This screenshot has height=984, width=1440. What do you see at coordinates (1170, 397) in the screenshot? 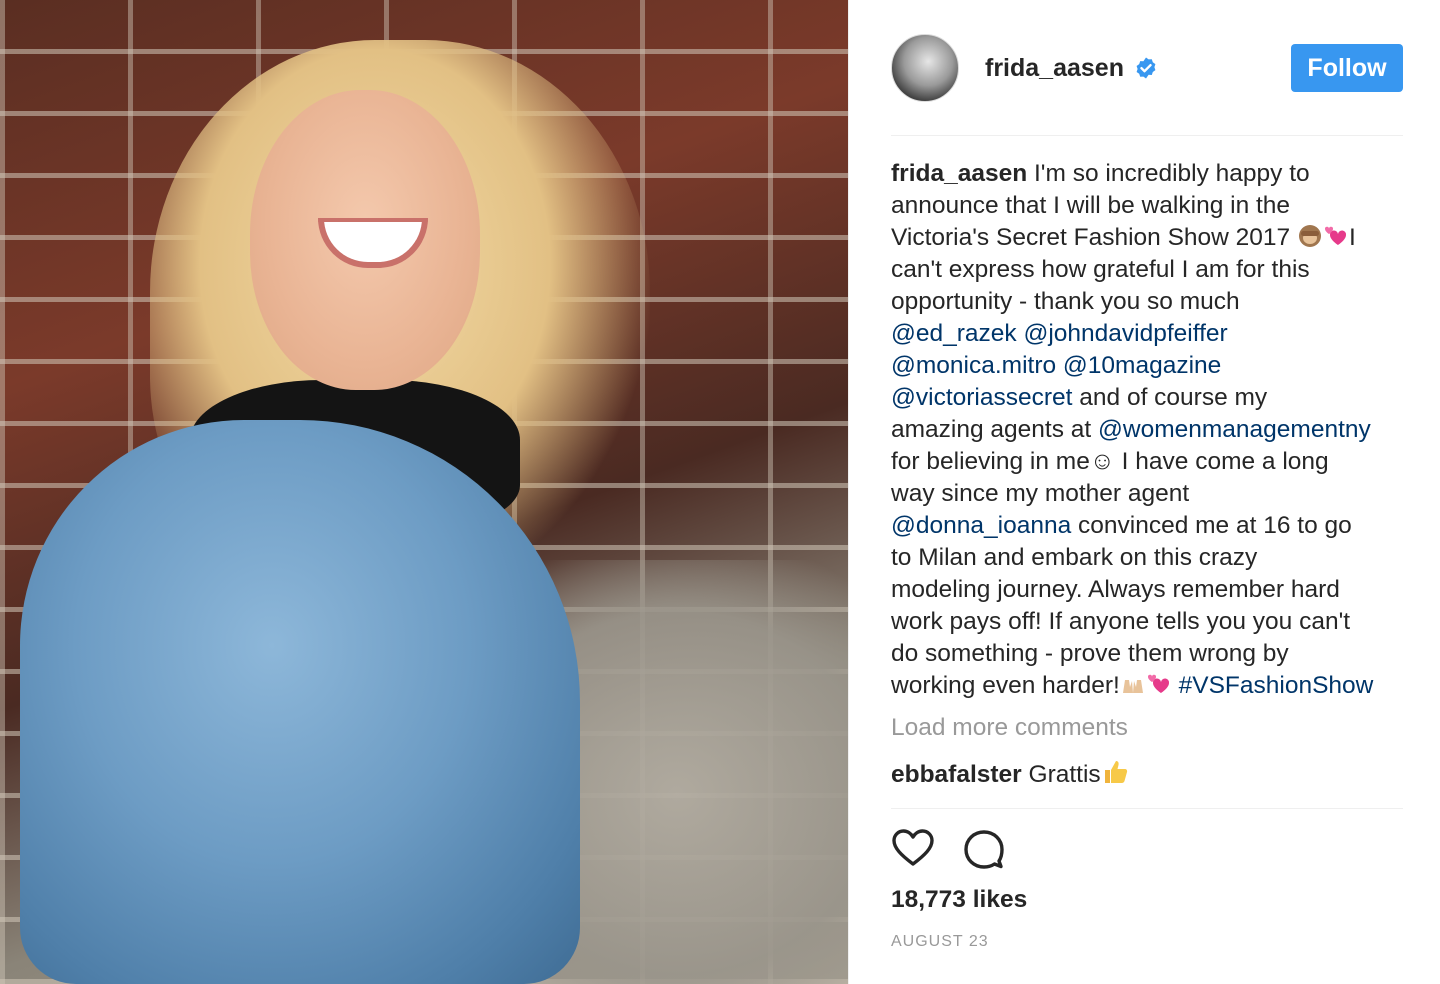
I see `caption-text: and of course my` at bounding box center [1170, 397].